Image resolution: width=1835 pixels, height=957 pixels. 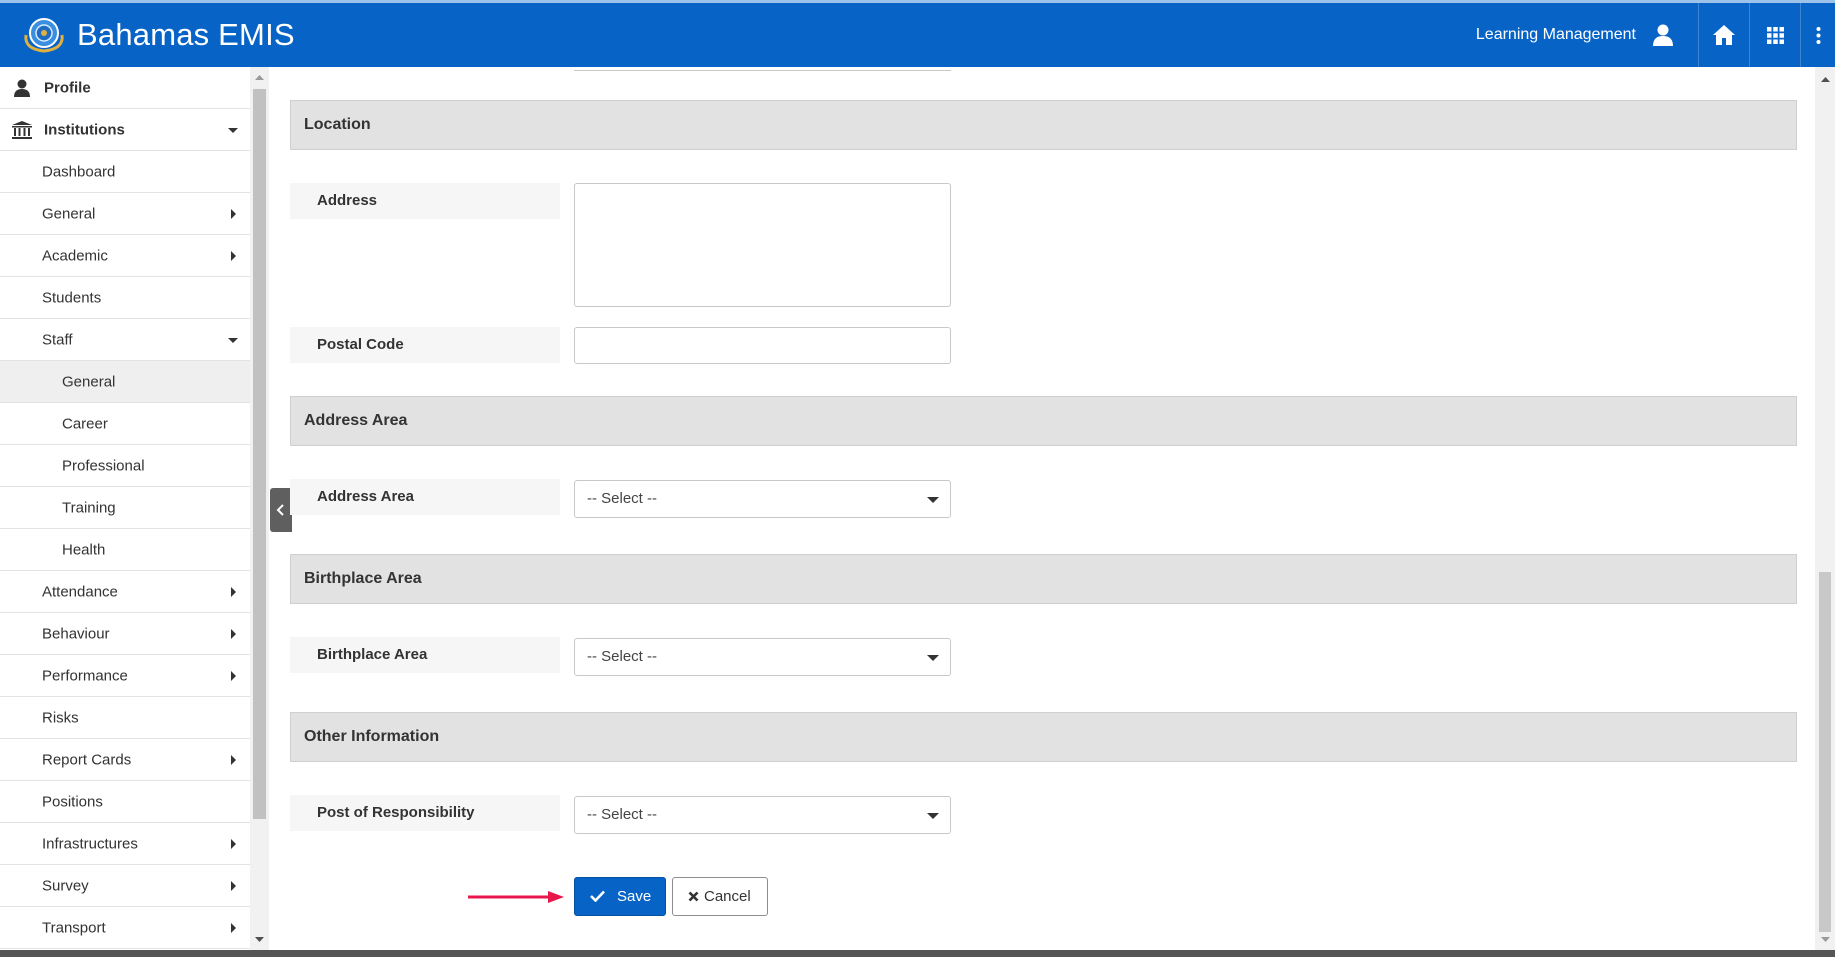 I want to click on chevron-left-icon, so click(x=280, y=510).